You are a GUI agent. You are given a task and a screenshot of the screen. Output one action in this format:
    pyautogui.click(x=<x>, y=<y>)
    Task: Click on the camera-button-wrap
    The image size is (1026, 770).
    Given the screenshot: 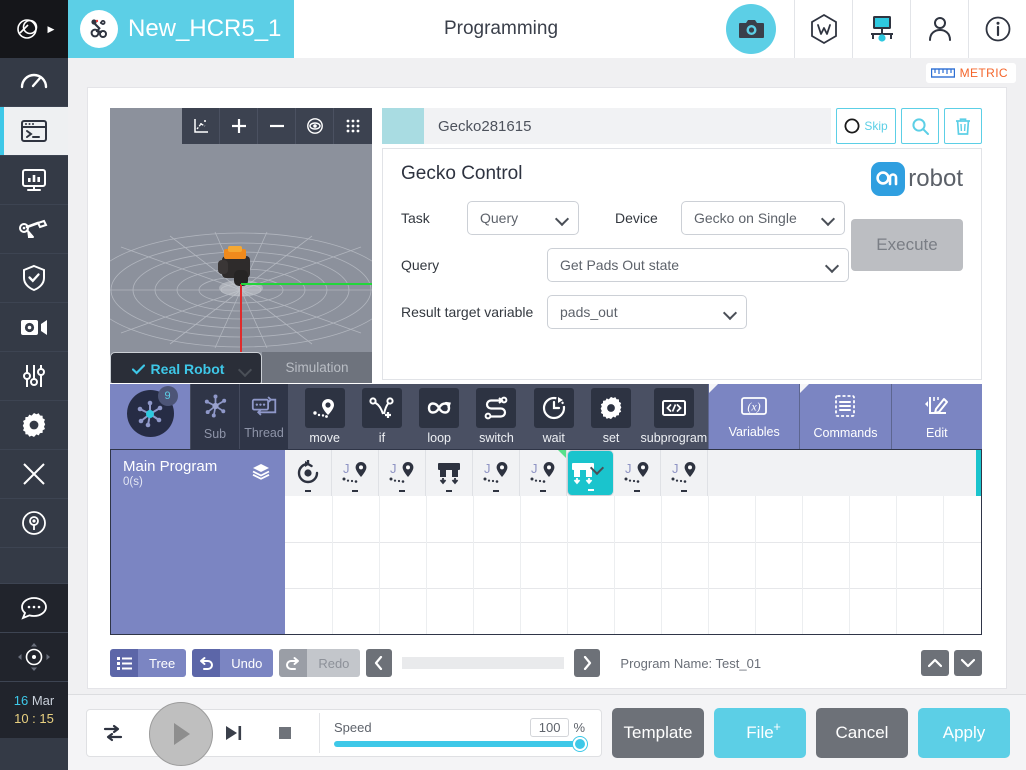 What is the action you would take?
    pyautogui.click(x=751, y=29)
    